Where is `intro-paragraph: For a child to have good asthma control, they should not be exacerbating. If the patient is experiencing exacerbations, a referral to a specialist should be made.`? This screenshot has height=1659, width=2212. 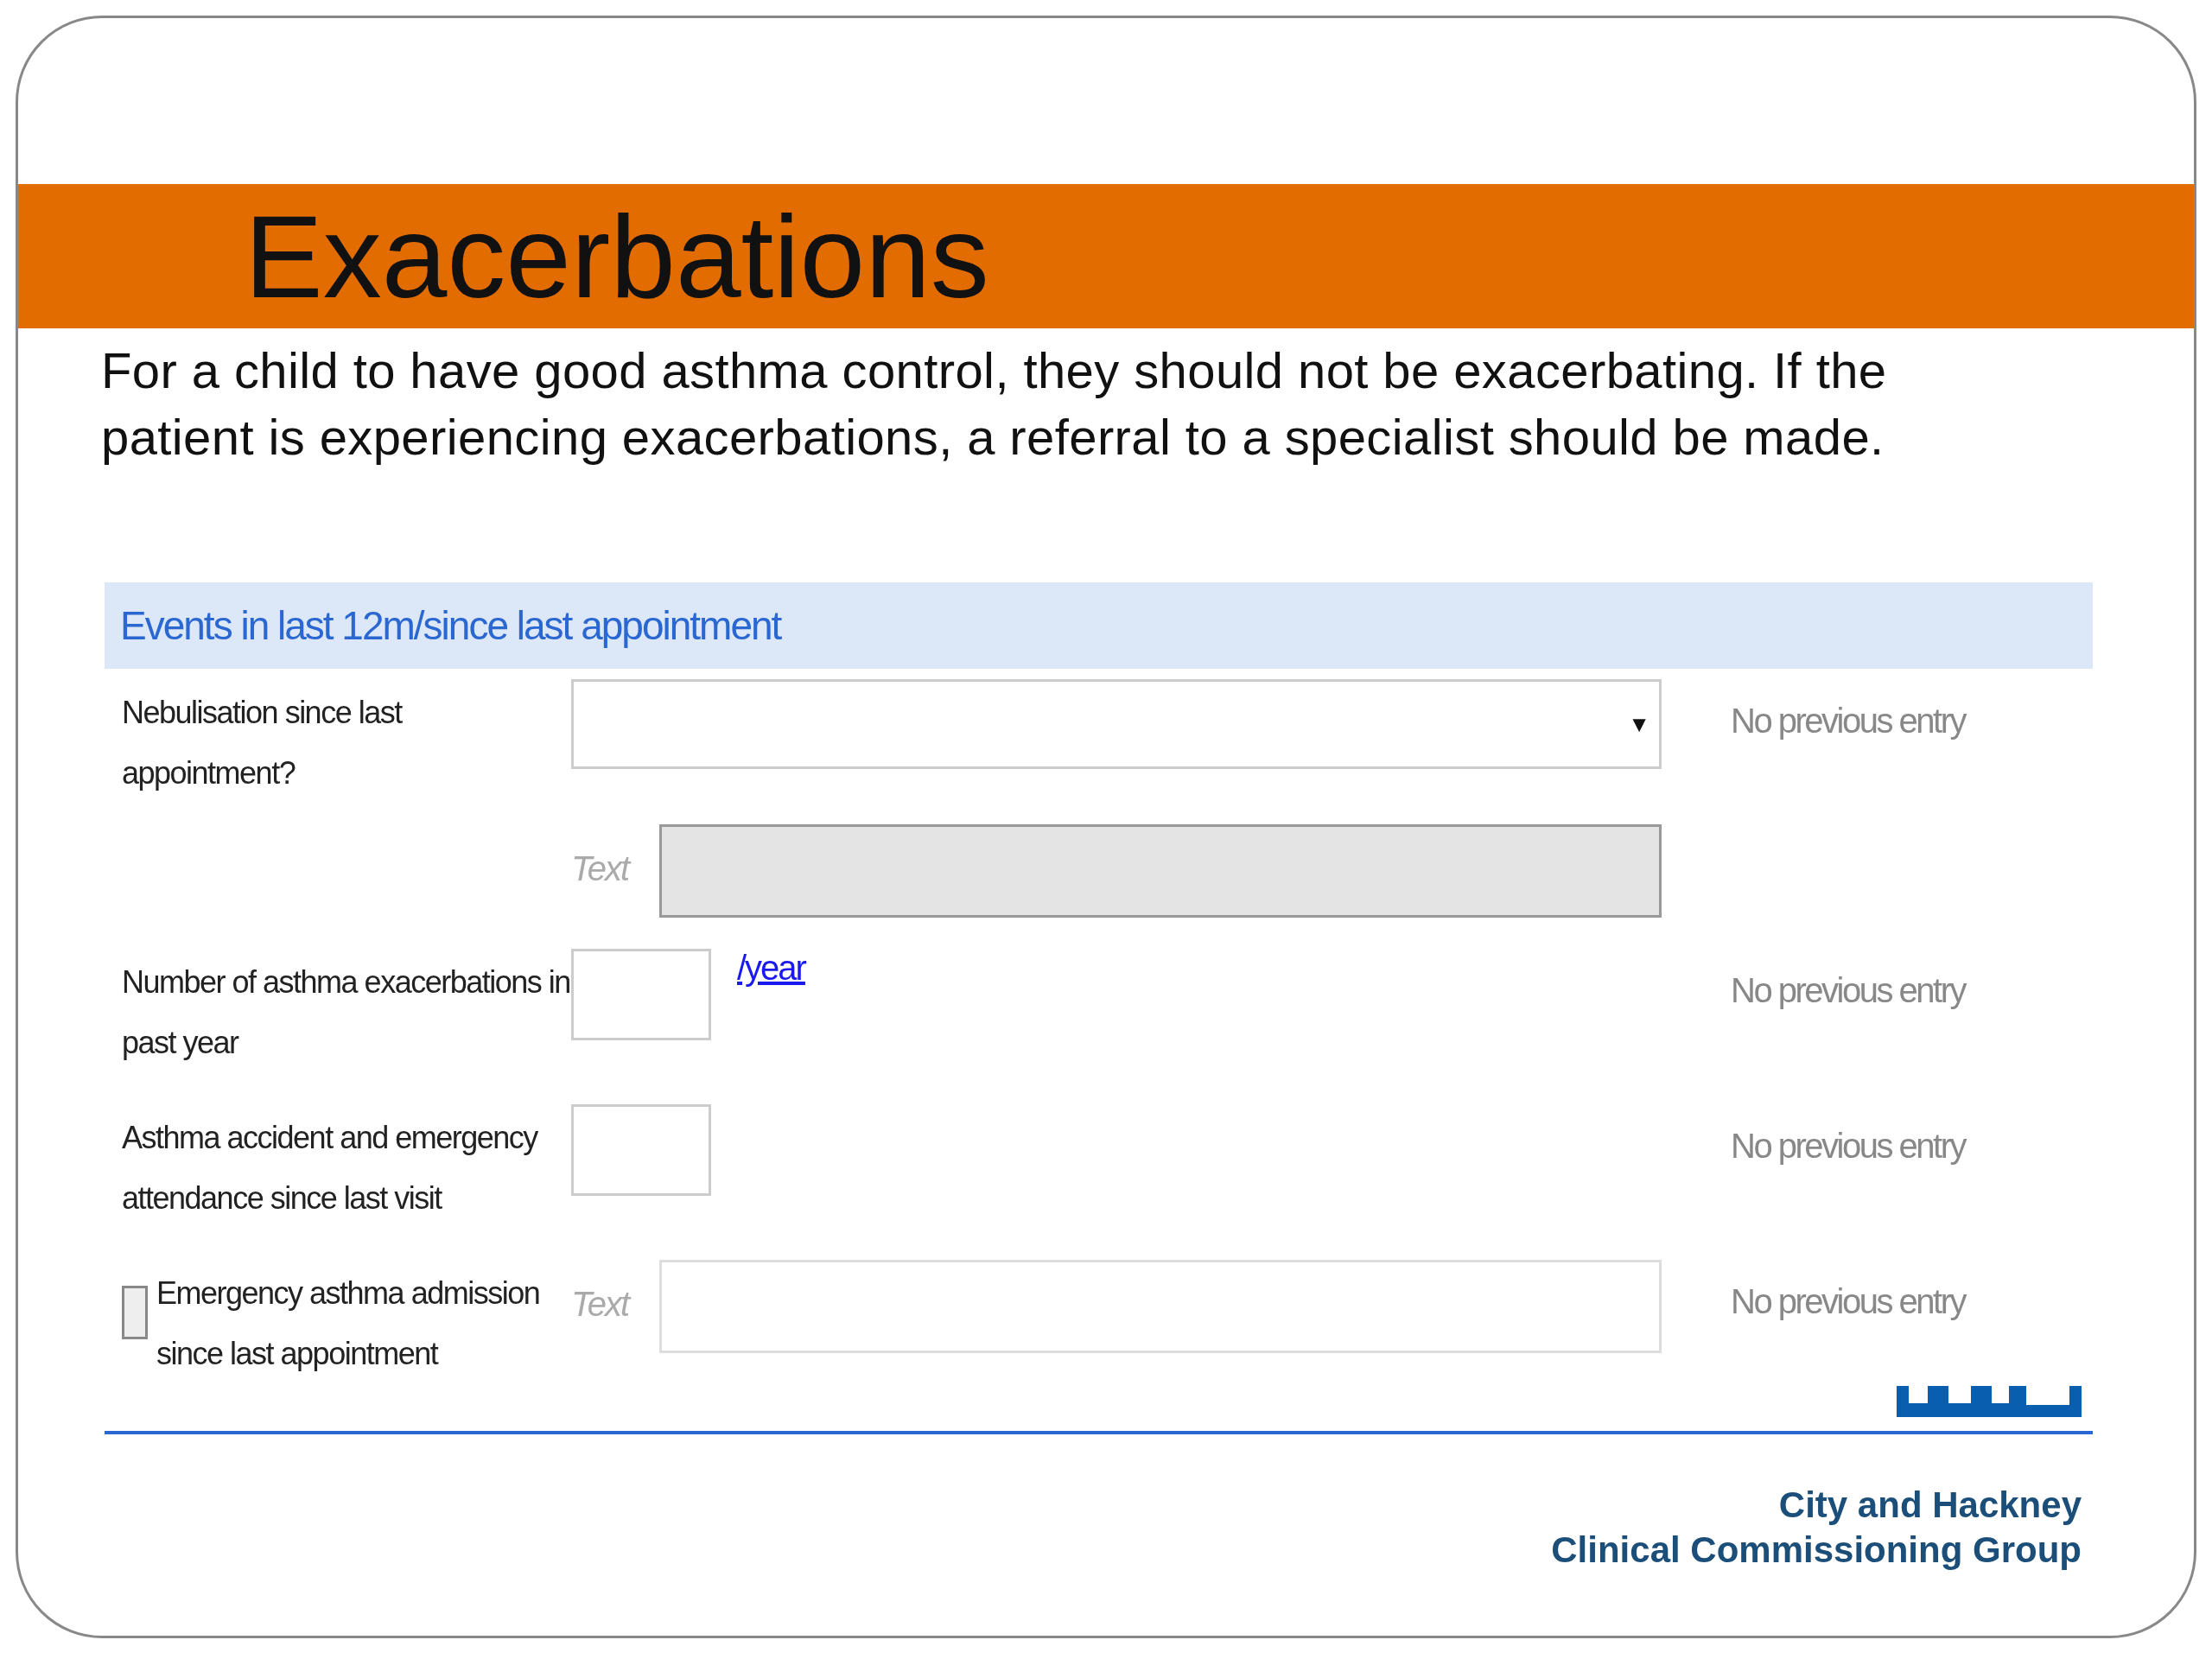 intro-paragraph: For a child to have good asthma control, they should not be exacerbating. If the patient is experiencing exacerbations, a referral to a specialist should be made. is located at coordinates (994, 404).